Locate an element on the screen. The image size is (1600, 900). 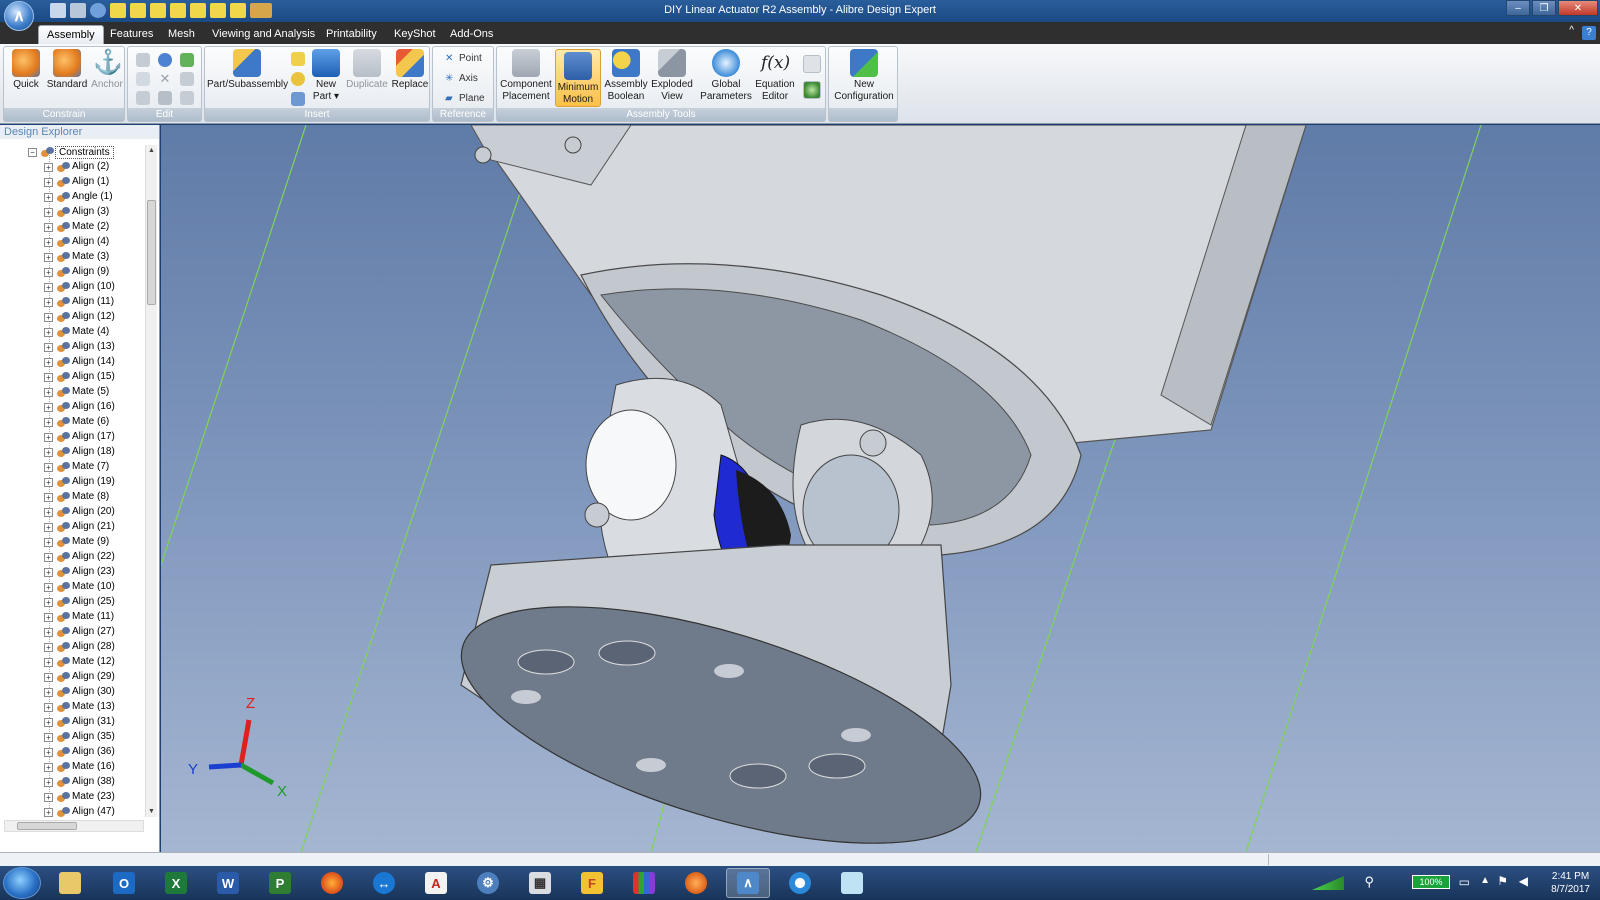
alibre-app: ∧ is located at coordinates (748, 883).